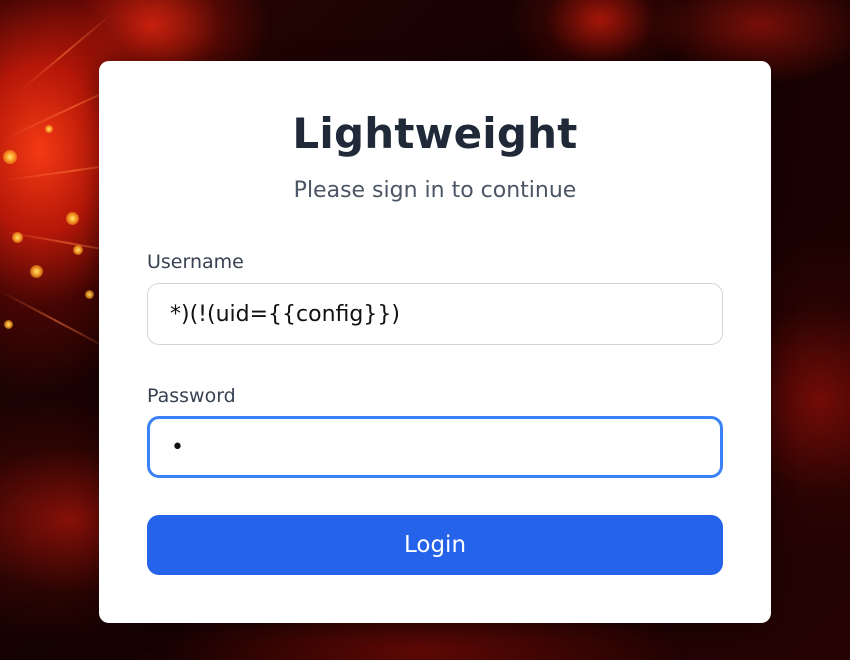 The image size is (850, 660). Describe the element at coordinates (191, 396) in the screenshot. I see `password-label: Password` at that location.